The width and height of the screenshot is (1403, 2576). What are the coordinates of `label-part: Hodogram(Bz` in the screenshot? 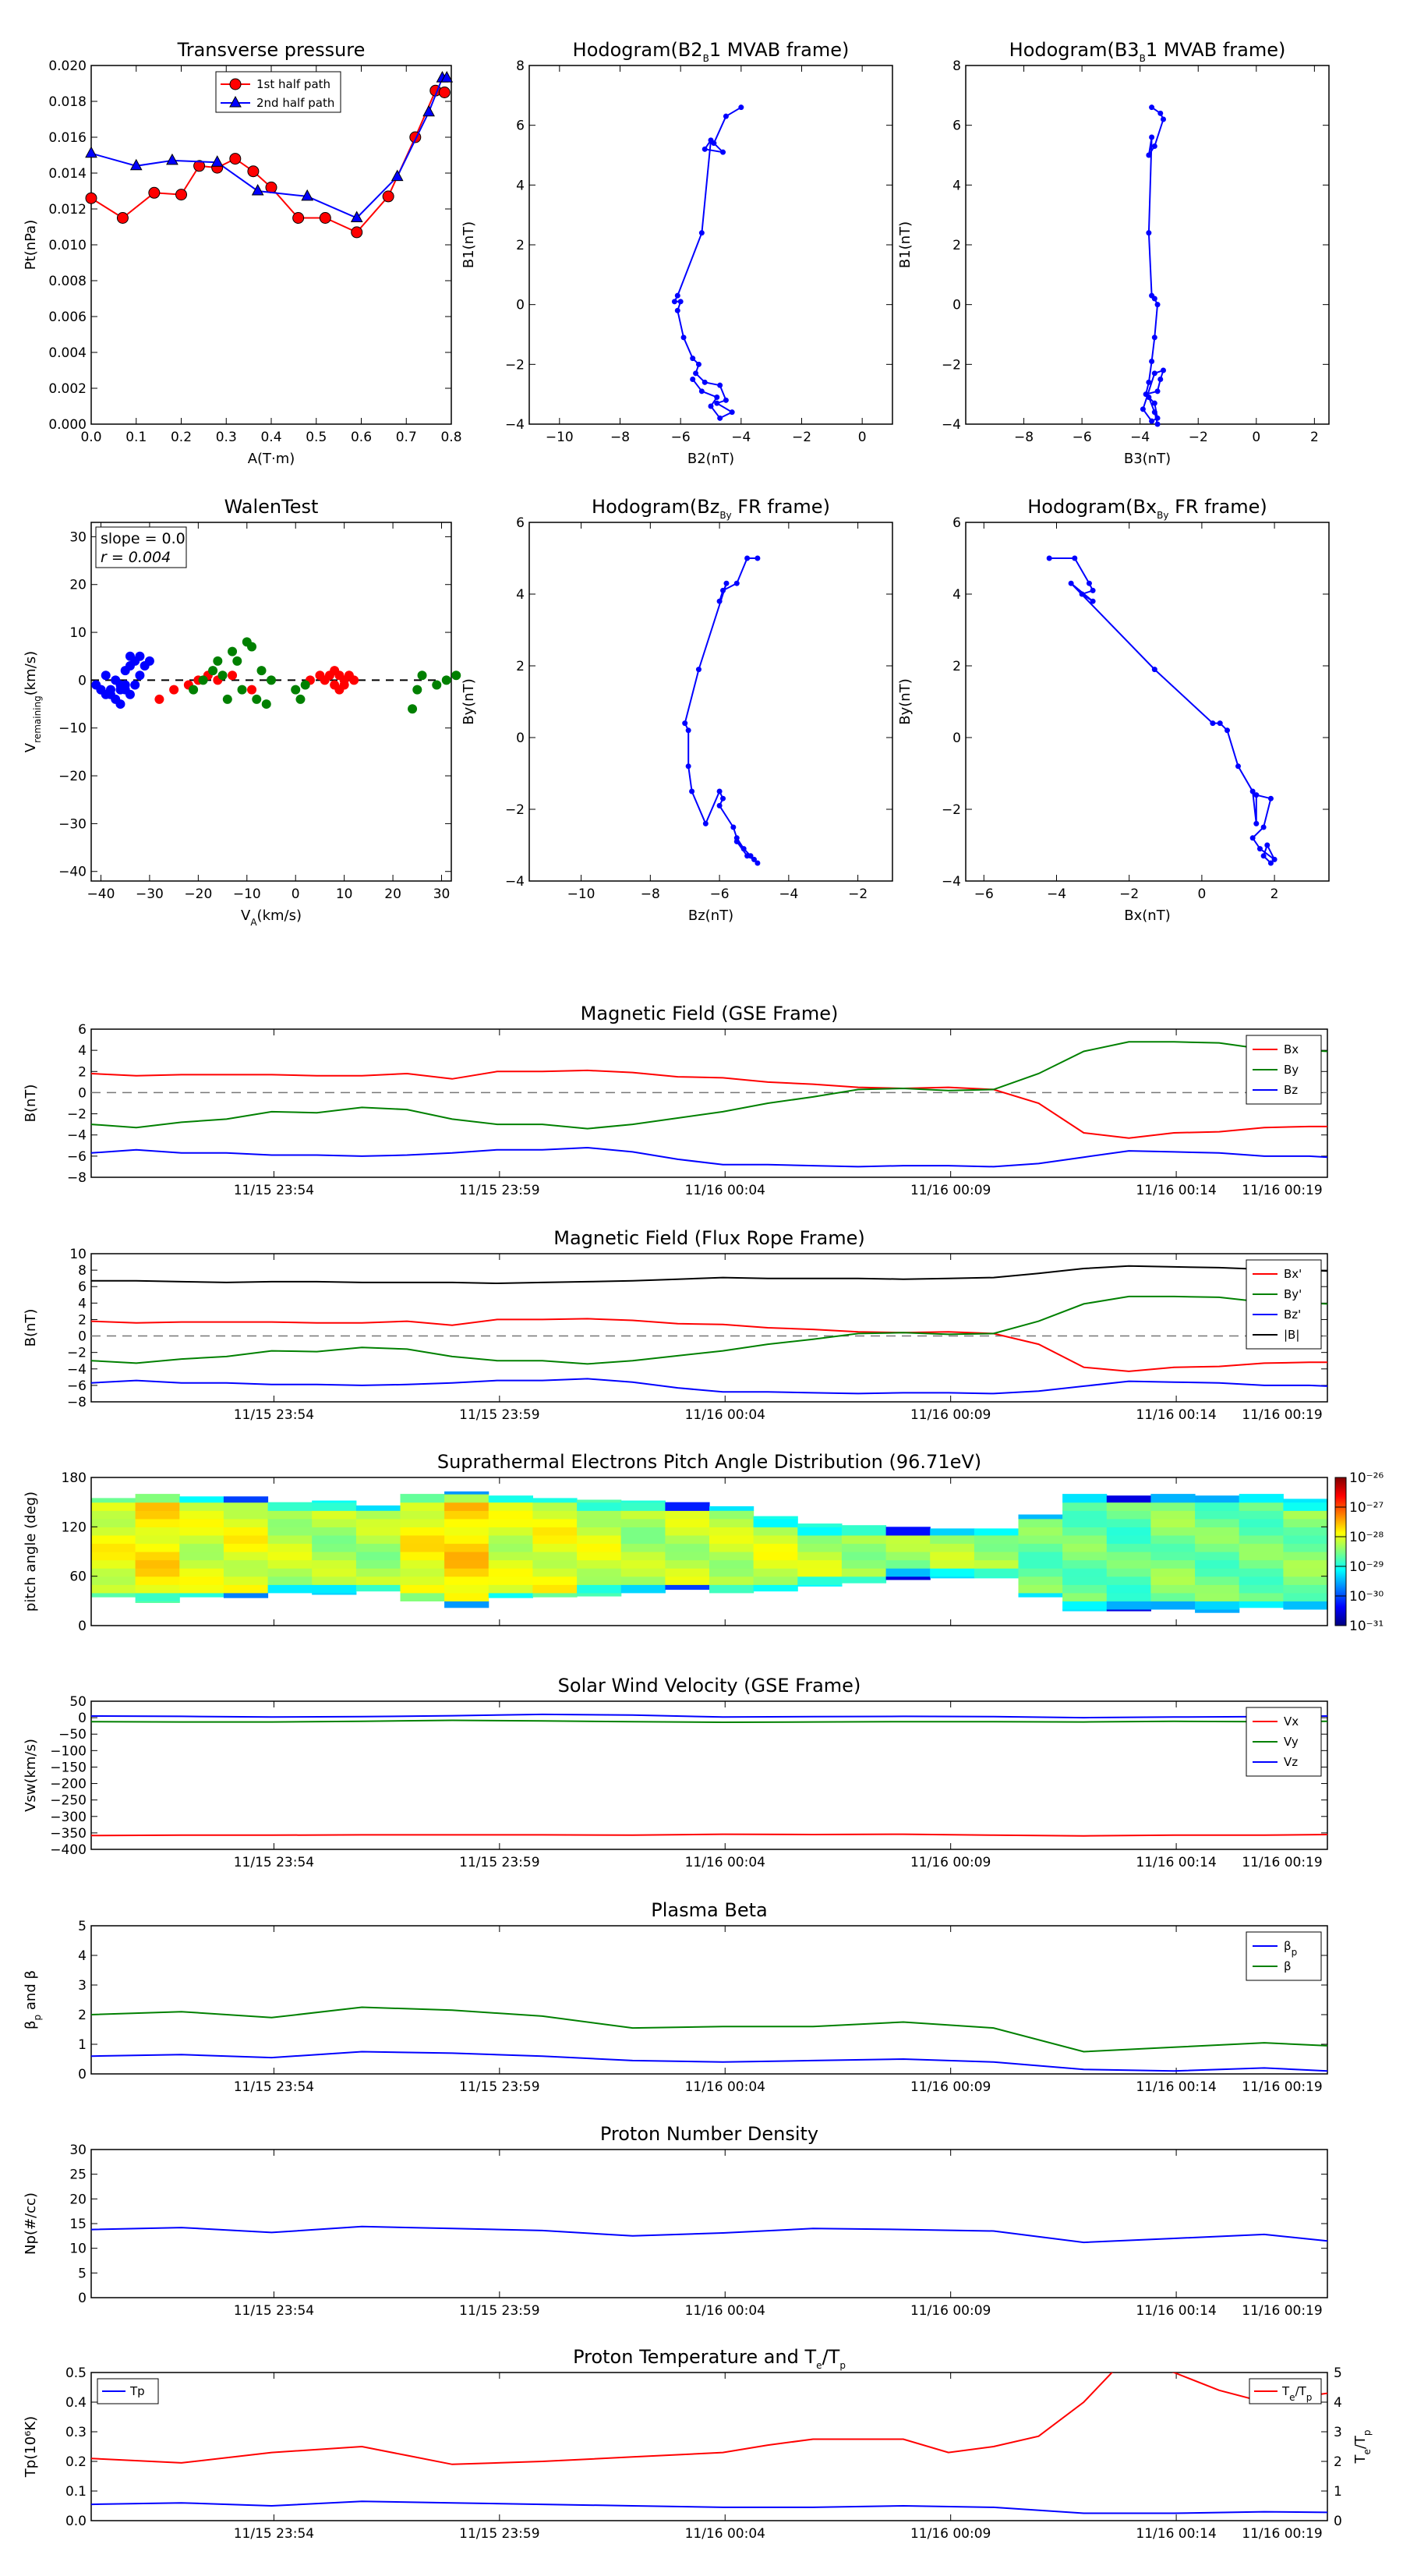 It's located at (655, 507).